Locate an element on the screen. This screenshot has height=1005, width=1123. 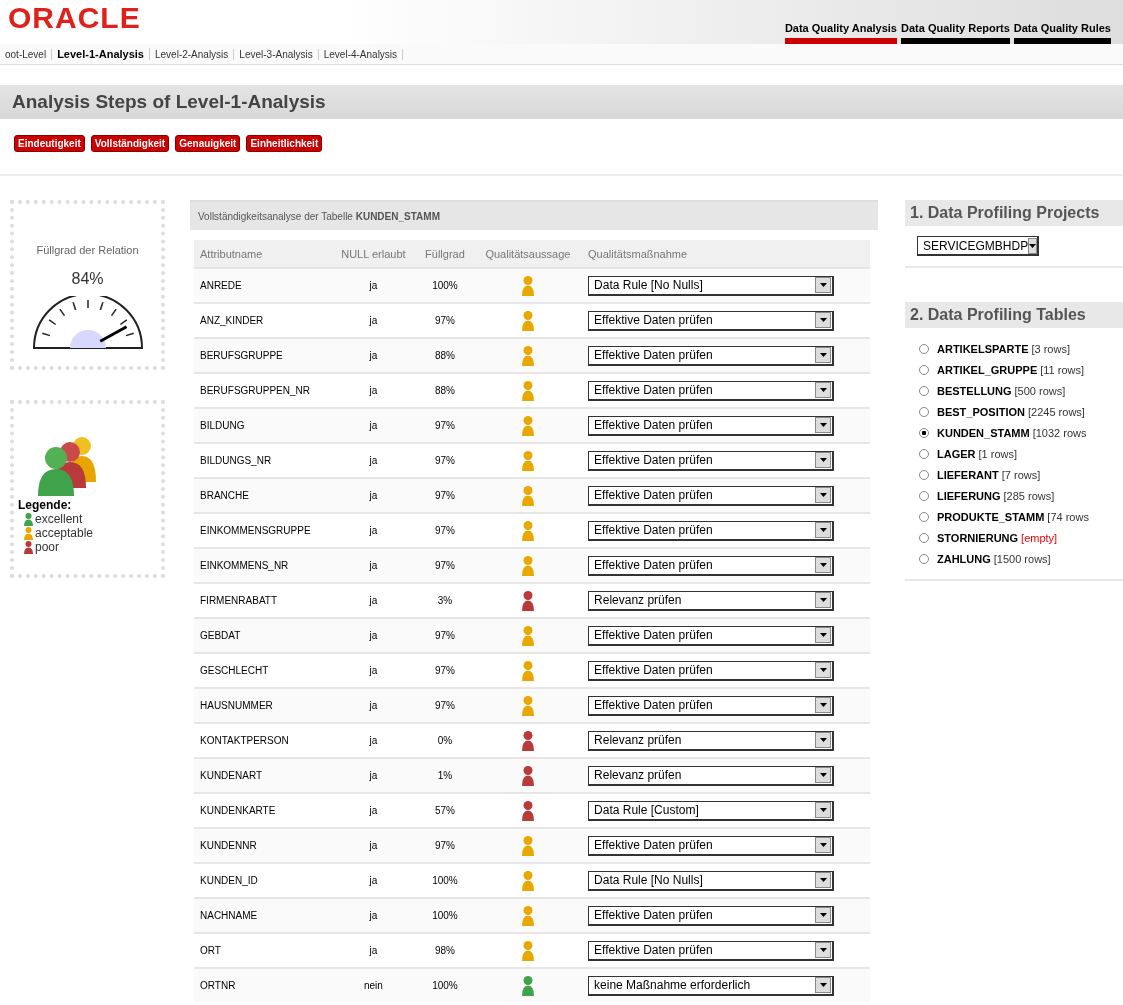
table-cell: nein is located at coordinates (373, 985).